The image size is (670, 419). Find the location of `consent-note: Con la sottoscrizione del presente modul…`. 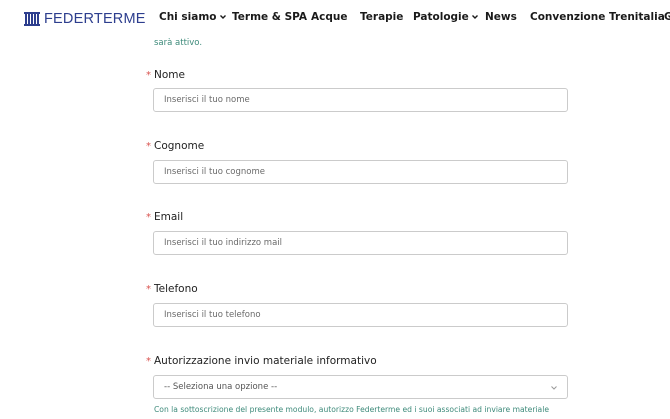

consent-note: Con la sottoscrizione del presente modul… is located at coordinates (351, 409).